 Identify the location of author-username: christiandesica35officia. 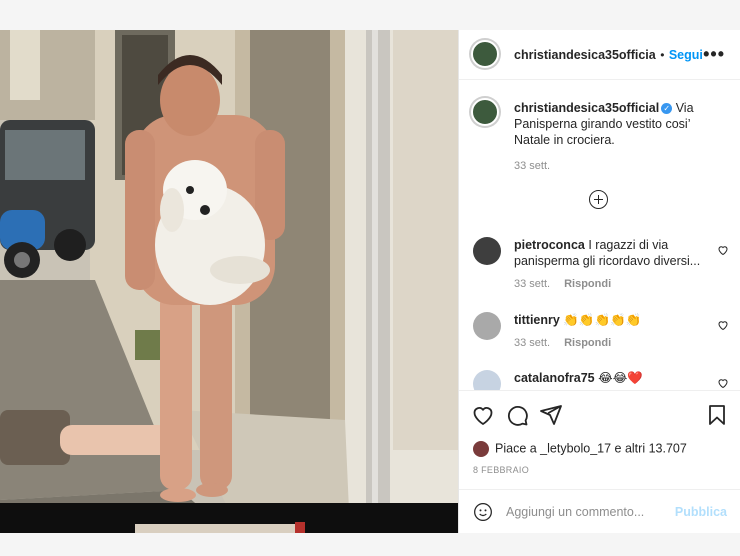
(585, 55).